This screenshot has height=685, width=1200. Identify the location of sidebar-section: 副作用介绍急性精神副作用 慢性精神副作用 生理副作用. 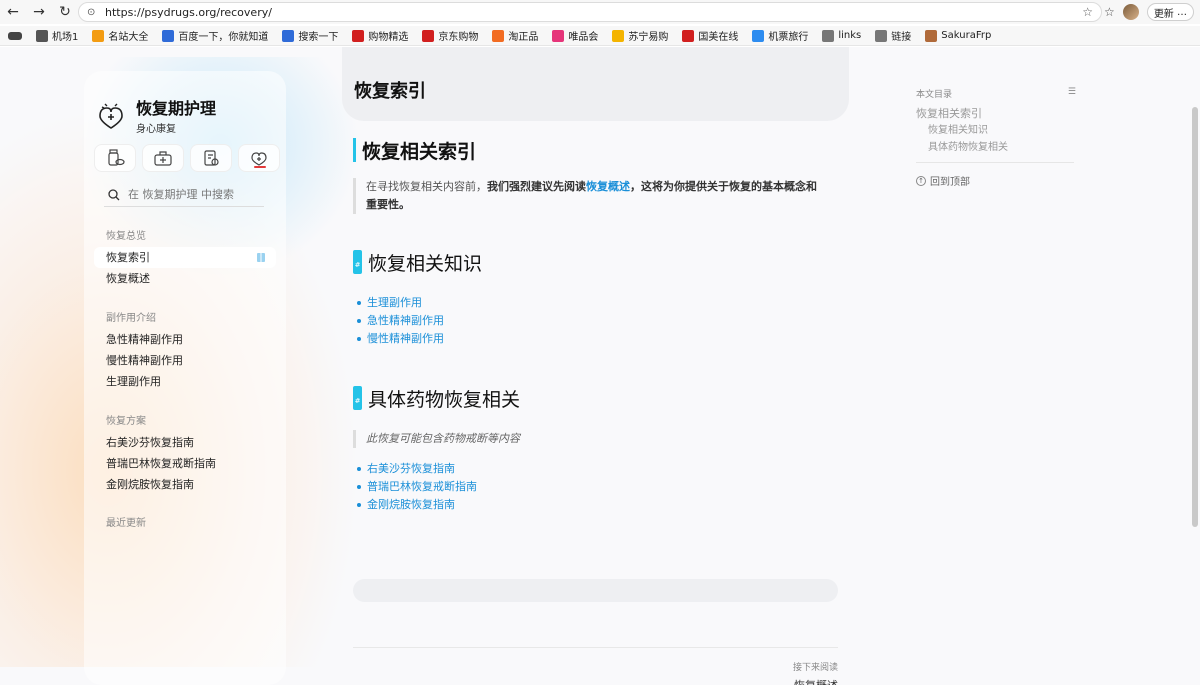
(185, 351).